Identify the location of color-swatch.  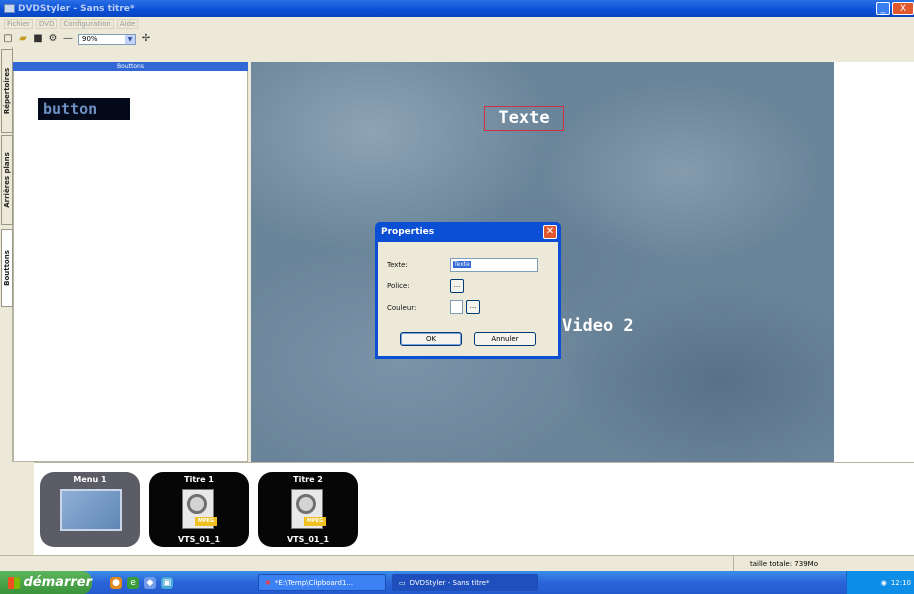
(456, 307).